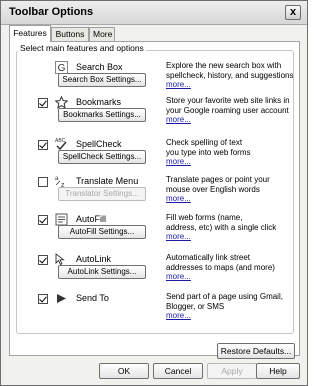 The height and width of the screenshot is (386, 320). What do you see at coordinates (124, 371) in the screenshot?
I see `ok-button: OK` at bounding box center [124, 371].